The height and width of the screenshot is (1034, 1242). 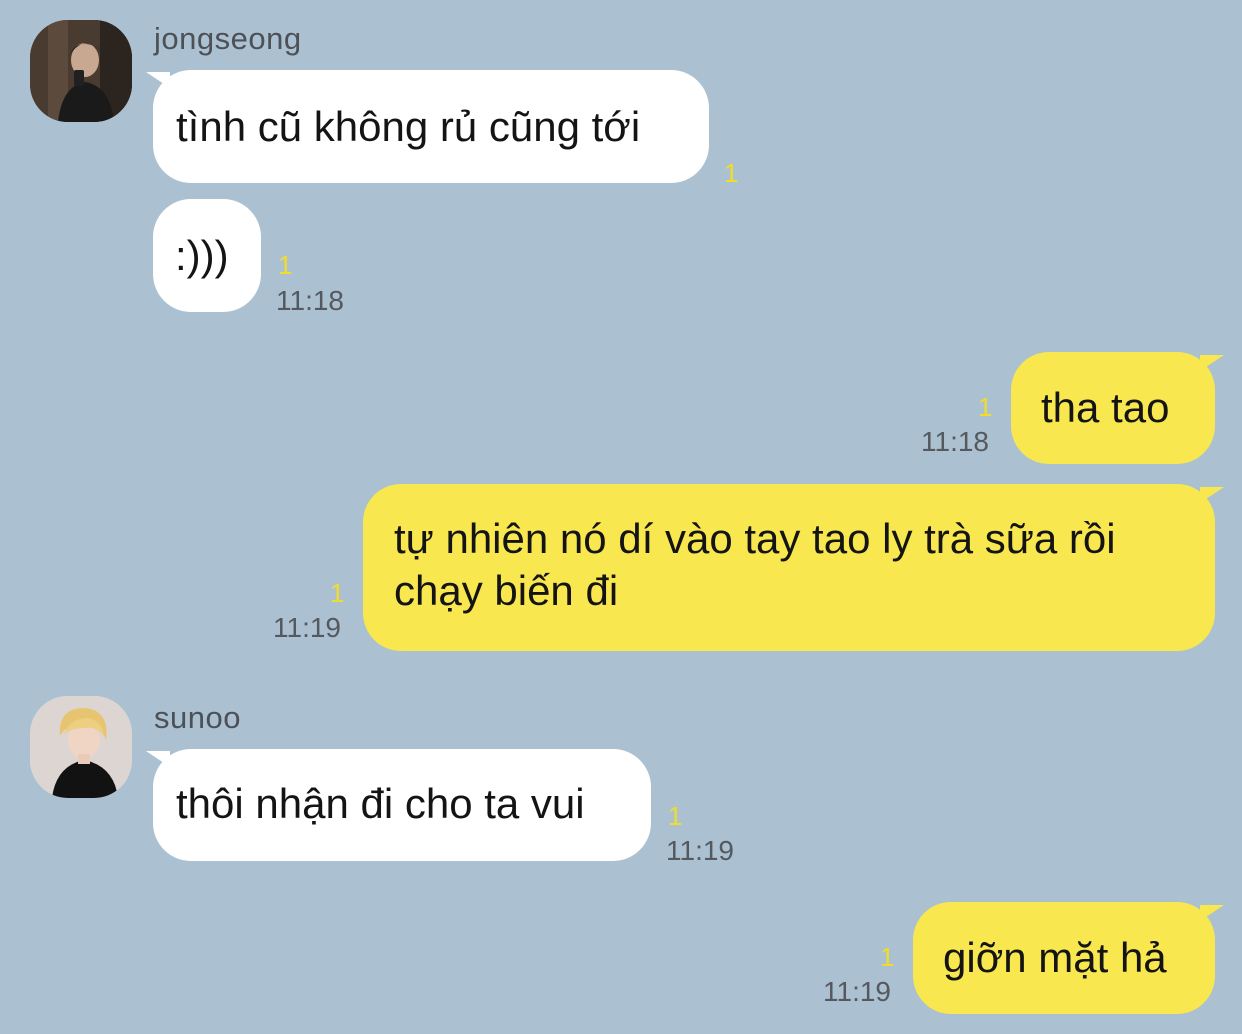 I want to click on message-bubble: :))), so click(x=207, y=255).